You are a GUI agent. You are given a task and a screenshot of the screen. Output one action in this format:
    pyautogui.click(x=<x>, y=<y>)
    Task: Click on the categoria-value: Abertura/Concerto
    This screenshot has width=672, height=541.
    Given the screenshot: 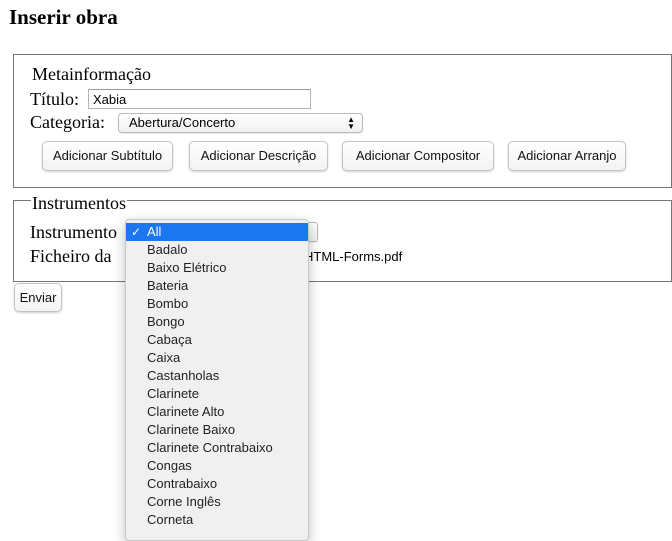 What is the action you would take?
    pyautogui.click(x=182, y=122)
    